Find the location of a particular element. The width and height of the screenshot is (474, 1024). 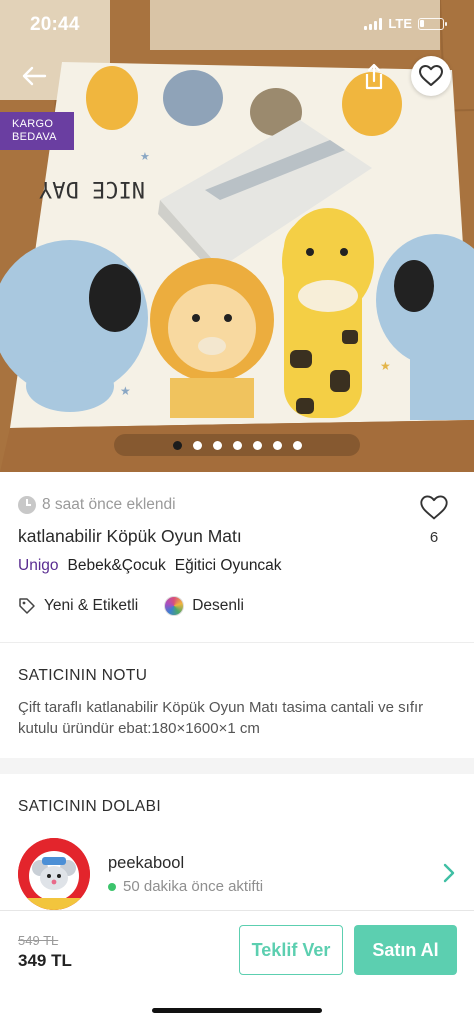

status-indicators: LTE is located at coordinates (405, 23).